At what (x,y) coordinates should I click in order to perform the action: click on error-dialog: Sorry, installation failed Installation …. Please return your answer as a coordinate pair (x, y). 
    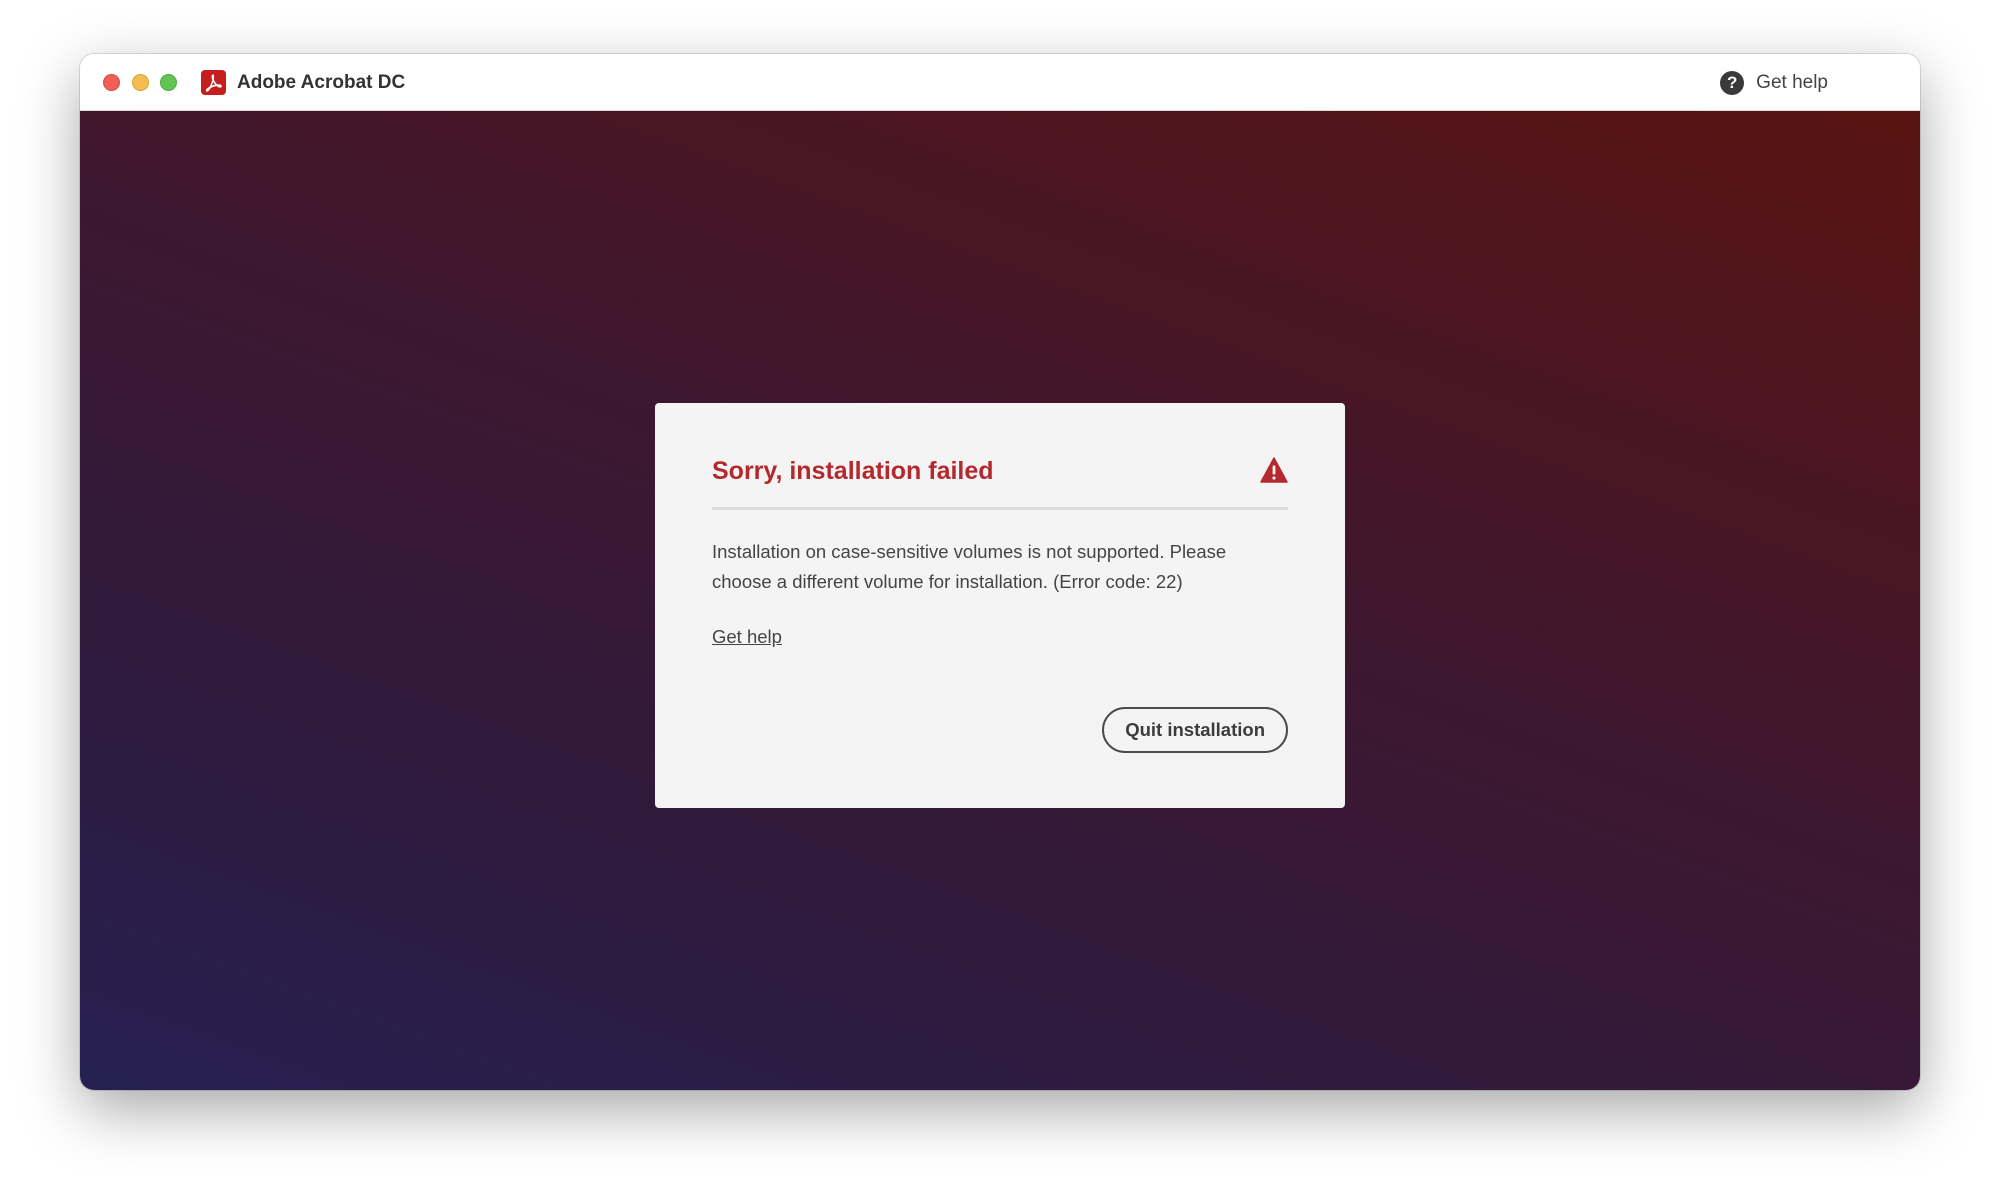
    Looking at the image, I should click on (1000, 605).